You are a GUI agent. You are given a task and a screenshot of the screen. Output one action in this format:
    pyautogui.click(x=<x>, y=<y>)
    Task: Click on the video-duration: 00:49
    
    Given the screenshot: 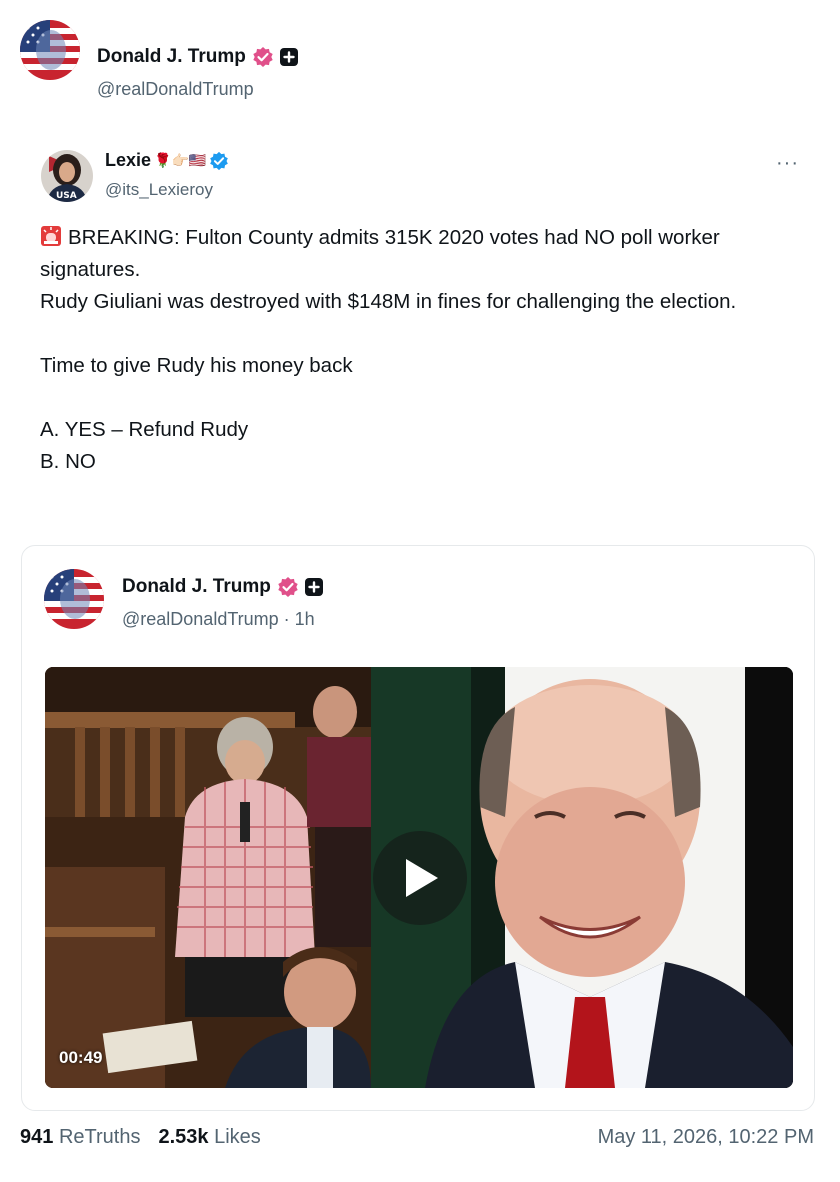 What is the action you would take?
    pyautogui.click(x=81, y=1057)
    